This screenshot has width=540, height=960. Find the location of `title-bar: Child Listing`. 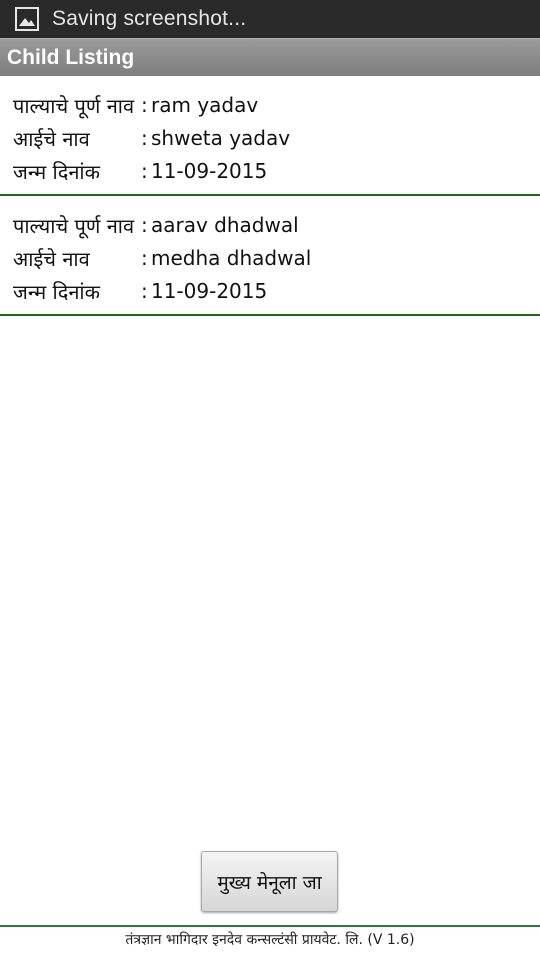

title-bar: Child Listing is located at coordinates (270, 57).